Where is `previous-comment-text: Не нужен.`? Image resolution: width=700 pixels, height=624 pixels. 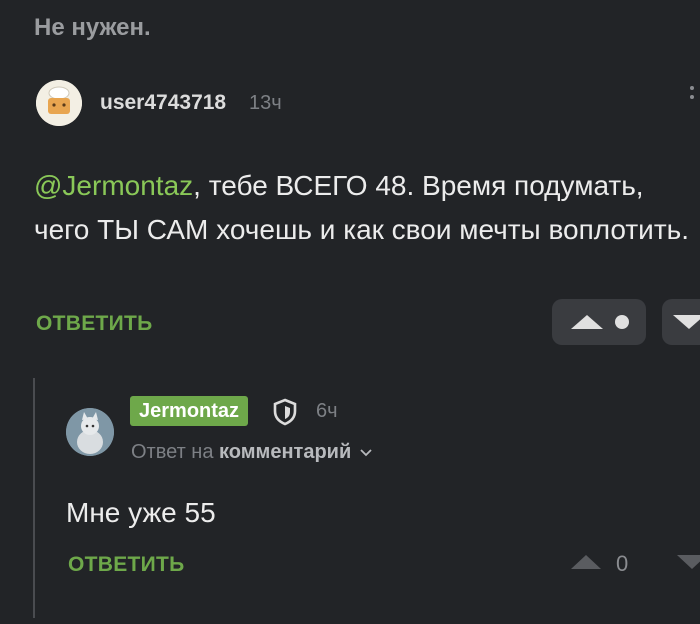
previous-comment-text: Не нужен. is located at coordinates (92, 27).